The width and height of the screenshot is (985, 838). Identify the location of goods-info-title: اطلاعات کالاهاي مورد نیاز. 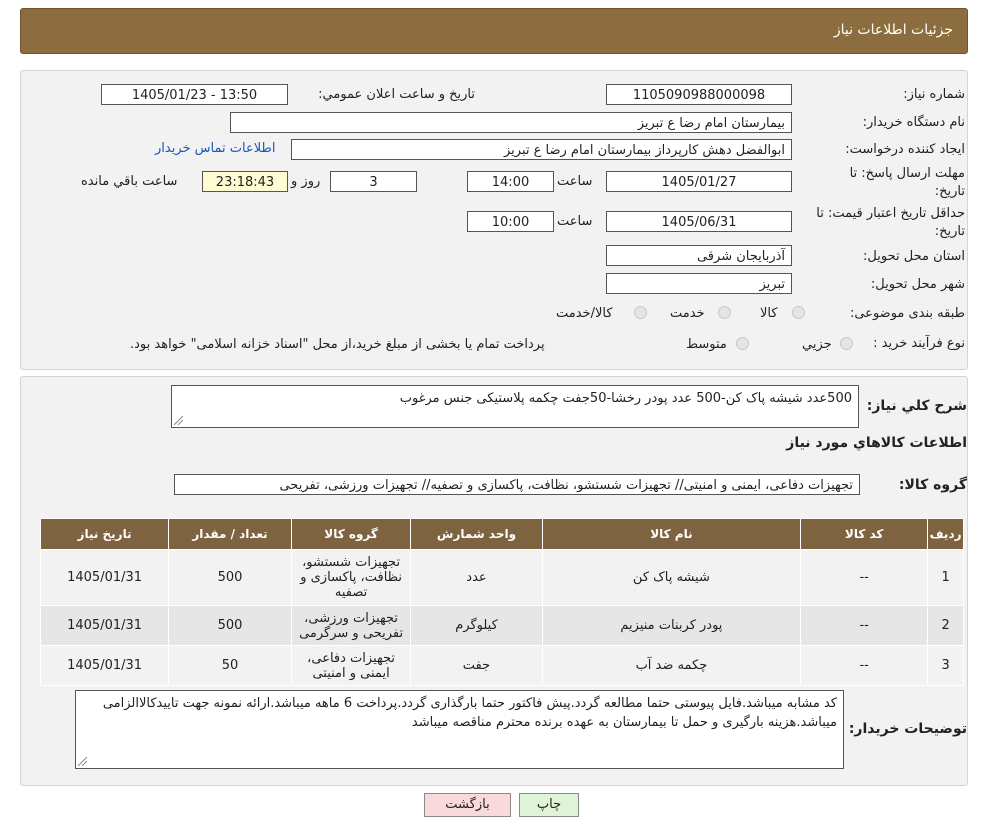
(876, 443).